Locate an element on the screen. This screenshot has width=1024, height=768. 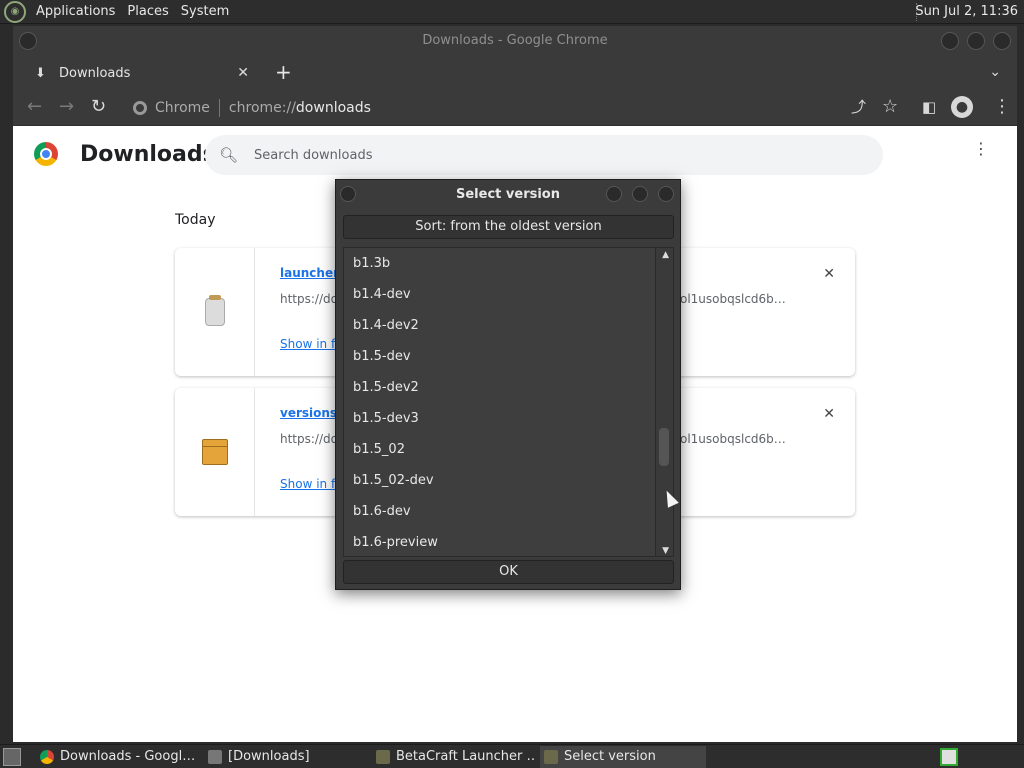
window-menu-icon is located at coordinates (28, 41).